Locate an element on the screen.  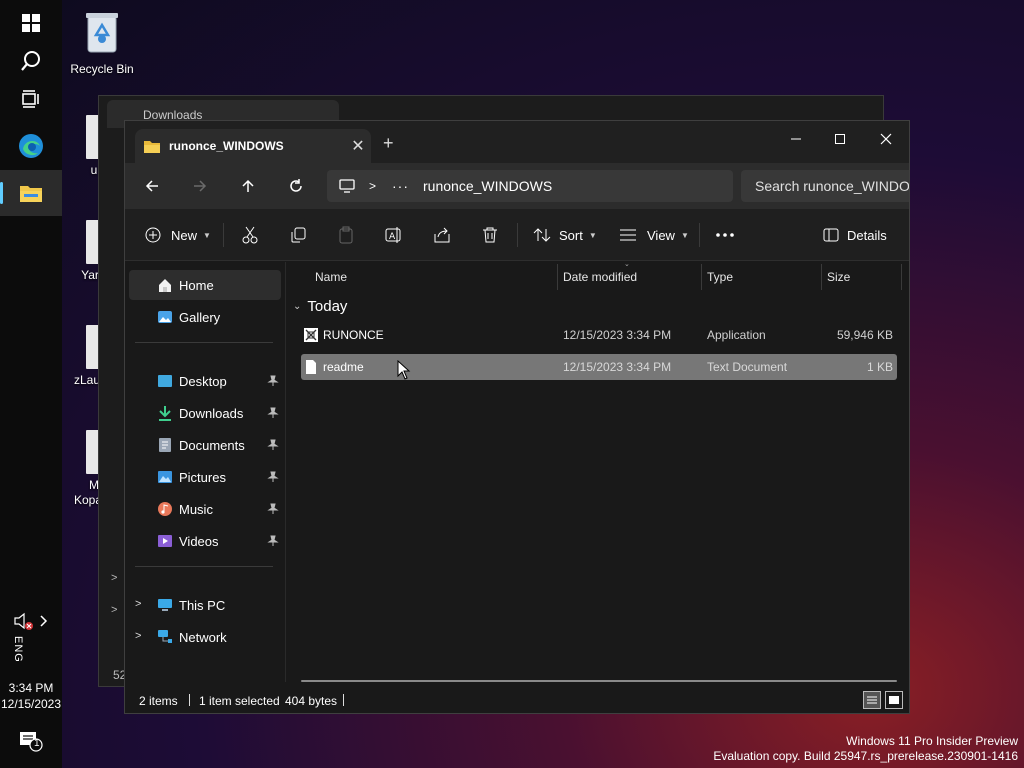
background-expander-2: > is located at coordinates (114, 610).